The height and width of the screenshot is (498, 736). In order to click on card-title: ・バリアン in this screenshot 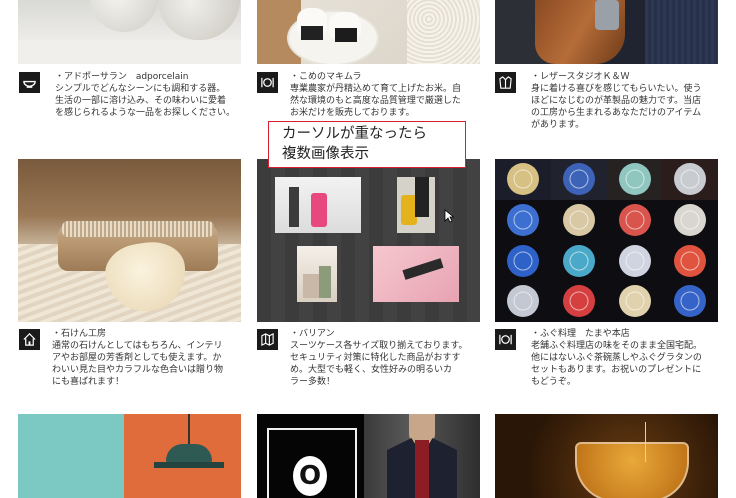, I will do `click(312, 334)`.